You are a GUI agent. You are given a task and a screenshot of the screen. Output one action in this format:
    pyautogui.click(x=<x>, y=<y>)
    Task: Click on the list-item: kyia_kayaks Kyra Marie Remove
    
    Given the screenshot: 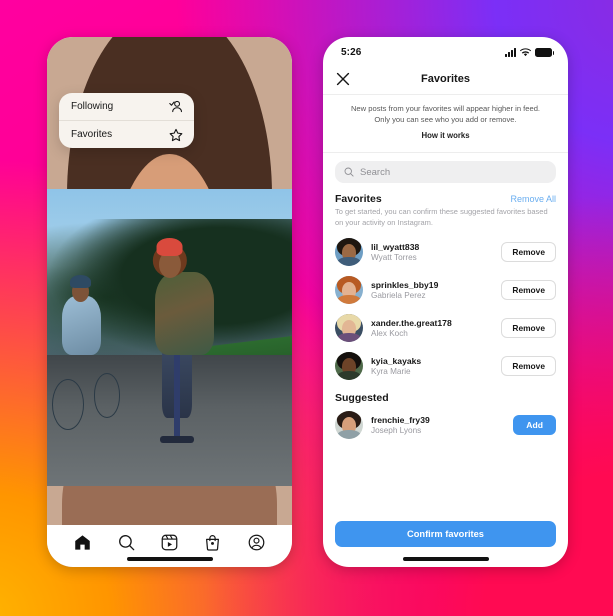 What is the action you would take?
    pyautogui.click(x=445, y=366)
    